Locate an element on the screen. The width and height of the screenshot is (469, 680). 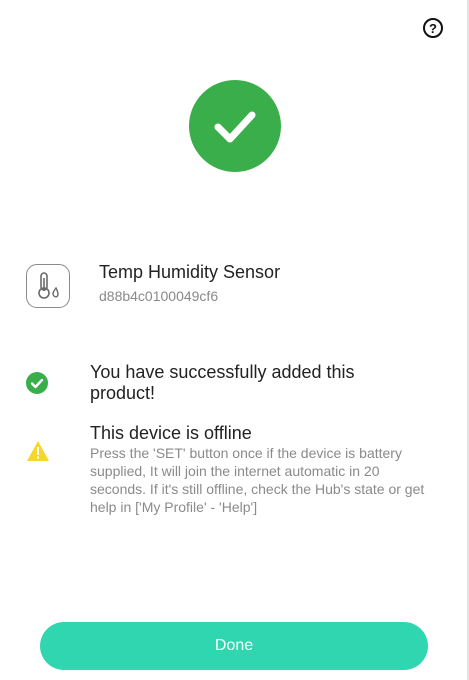
thermometer-humidity-icon is located at coordinates (48, 286).